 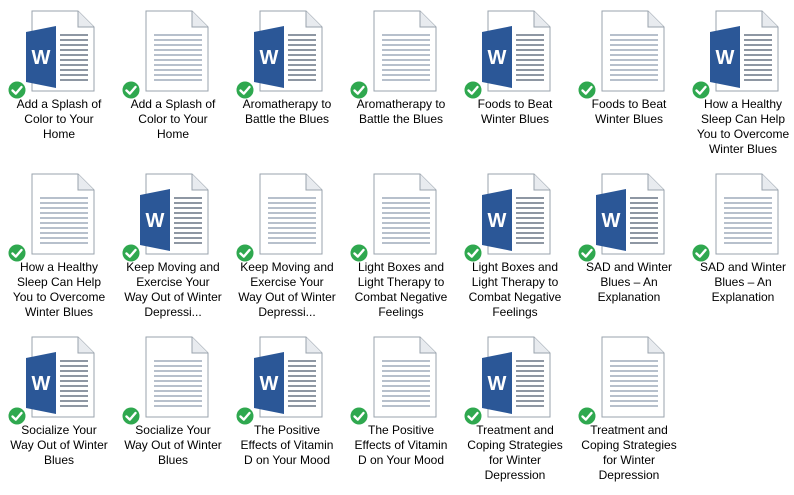 I want to click on file-item: W Foods to Beat Winter Blues, so click(x=511, y=80).